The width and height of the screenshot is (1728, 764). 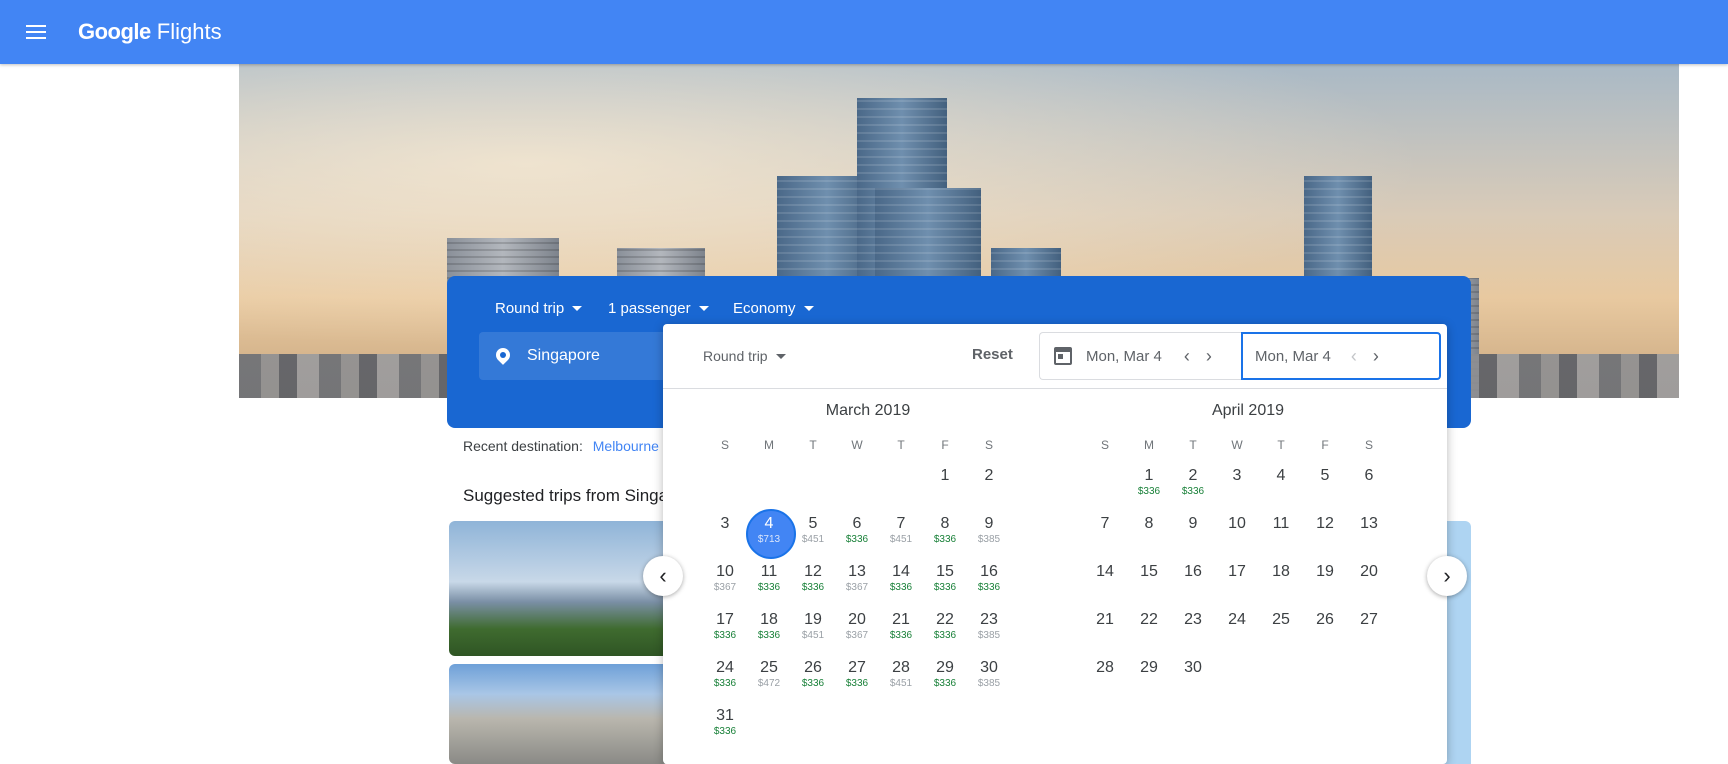 I want to click on calendar-day: 7, so click(x=1105, y=532).